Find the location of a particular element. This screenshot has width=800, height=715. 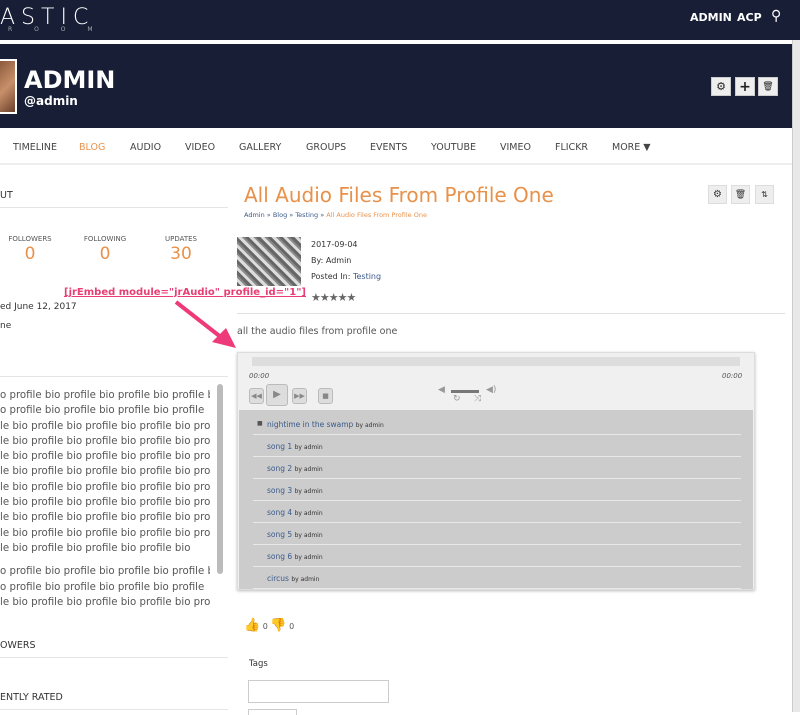

track-title: song 6 is located at coordinates (279, 556).